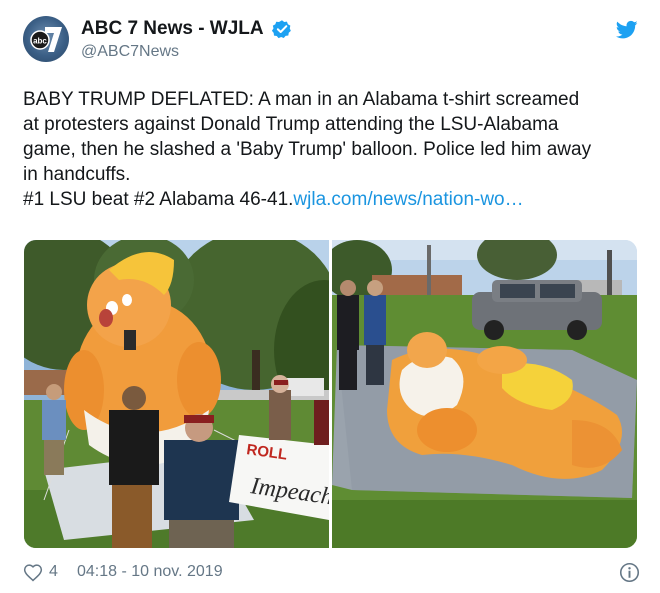 The width and height of the screenshot is (660, 593). I want to click on like-count: 4, so click(53, 571).